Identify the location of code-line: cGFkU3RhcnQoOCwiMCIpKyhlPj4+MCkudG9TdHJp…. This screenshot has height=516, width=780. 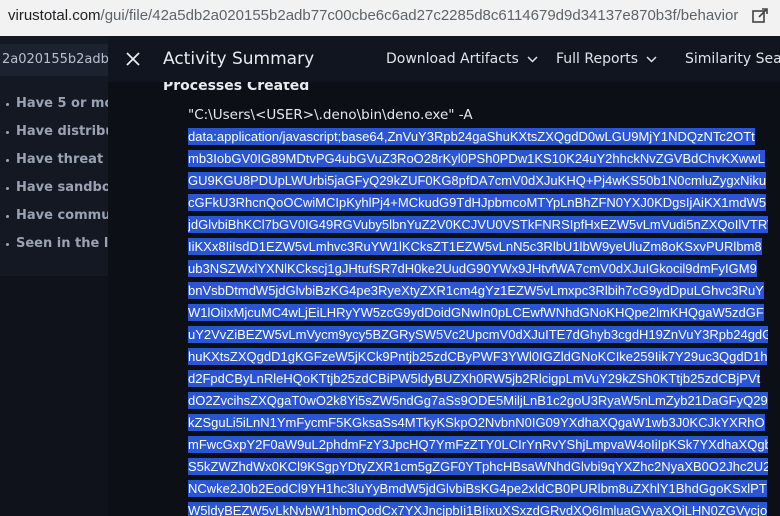
(477, 202).